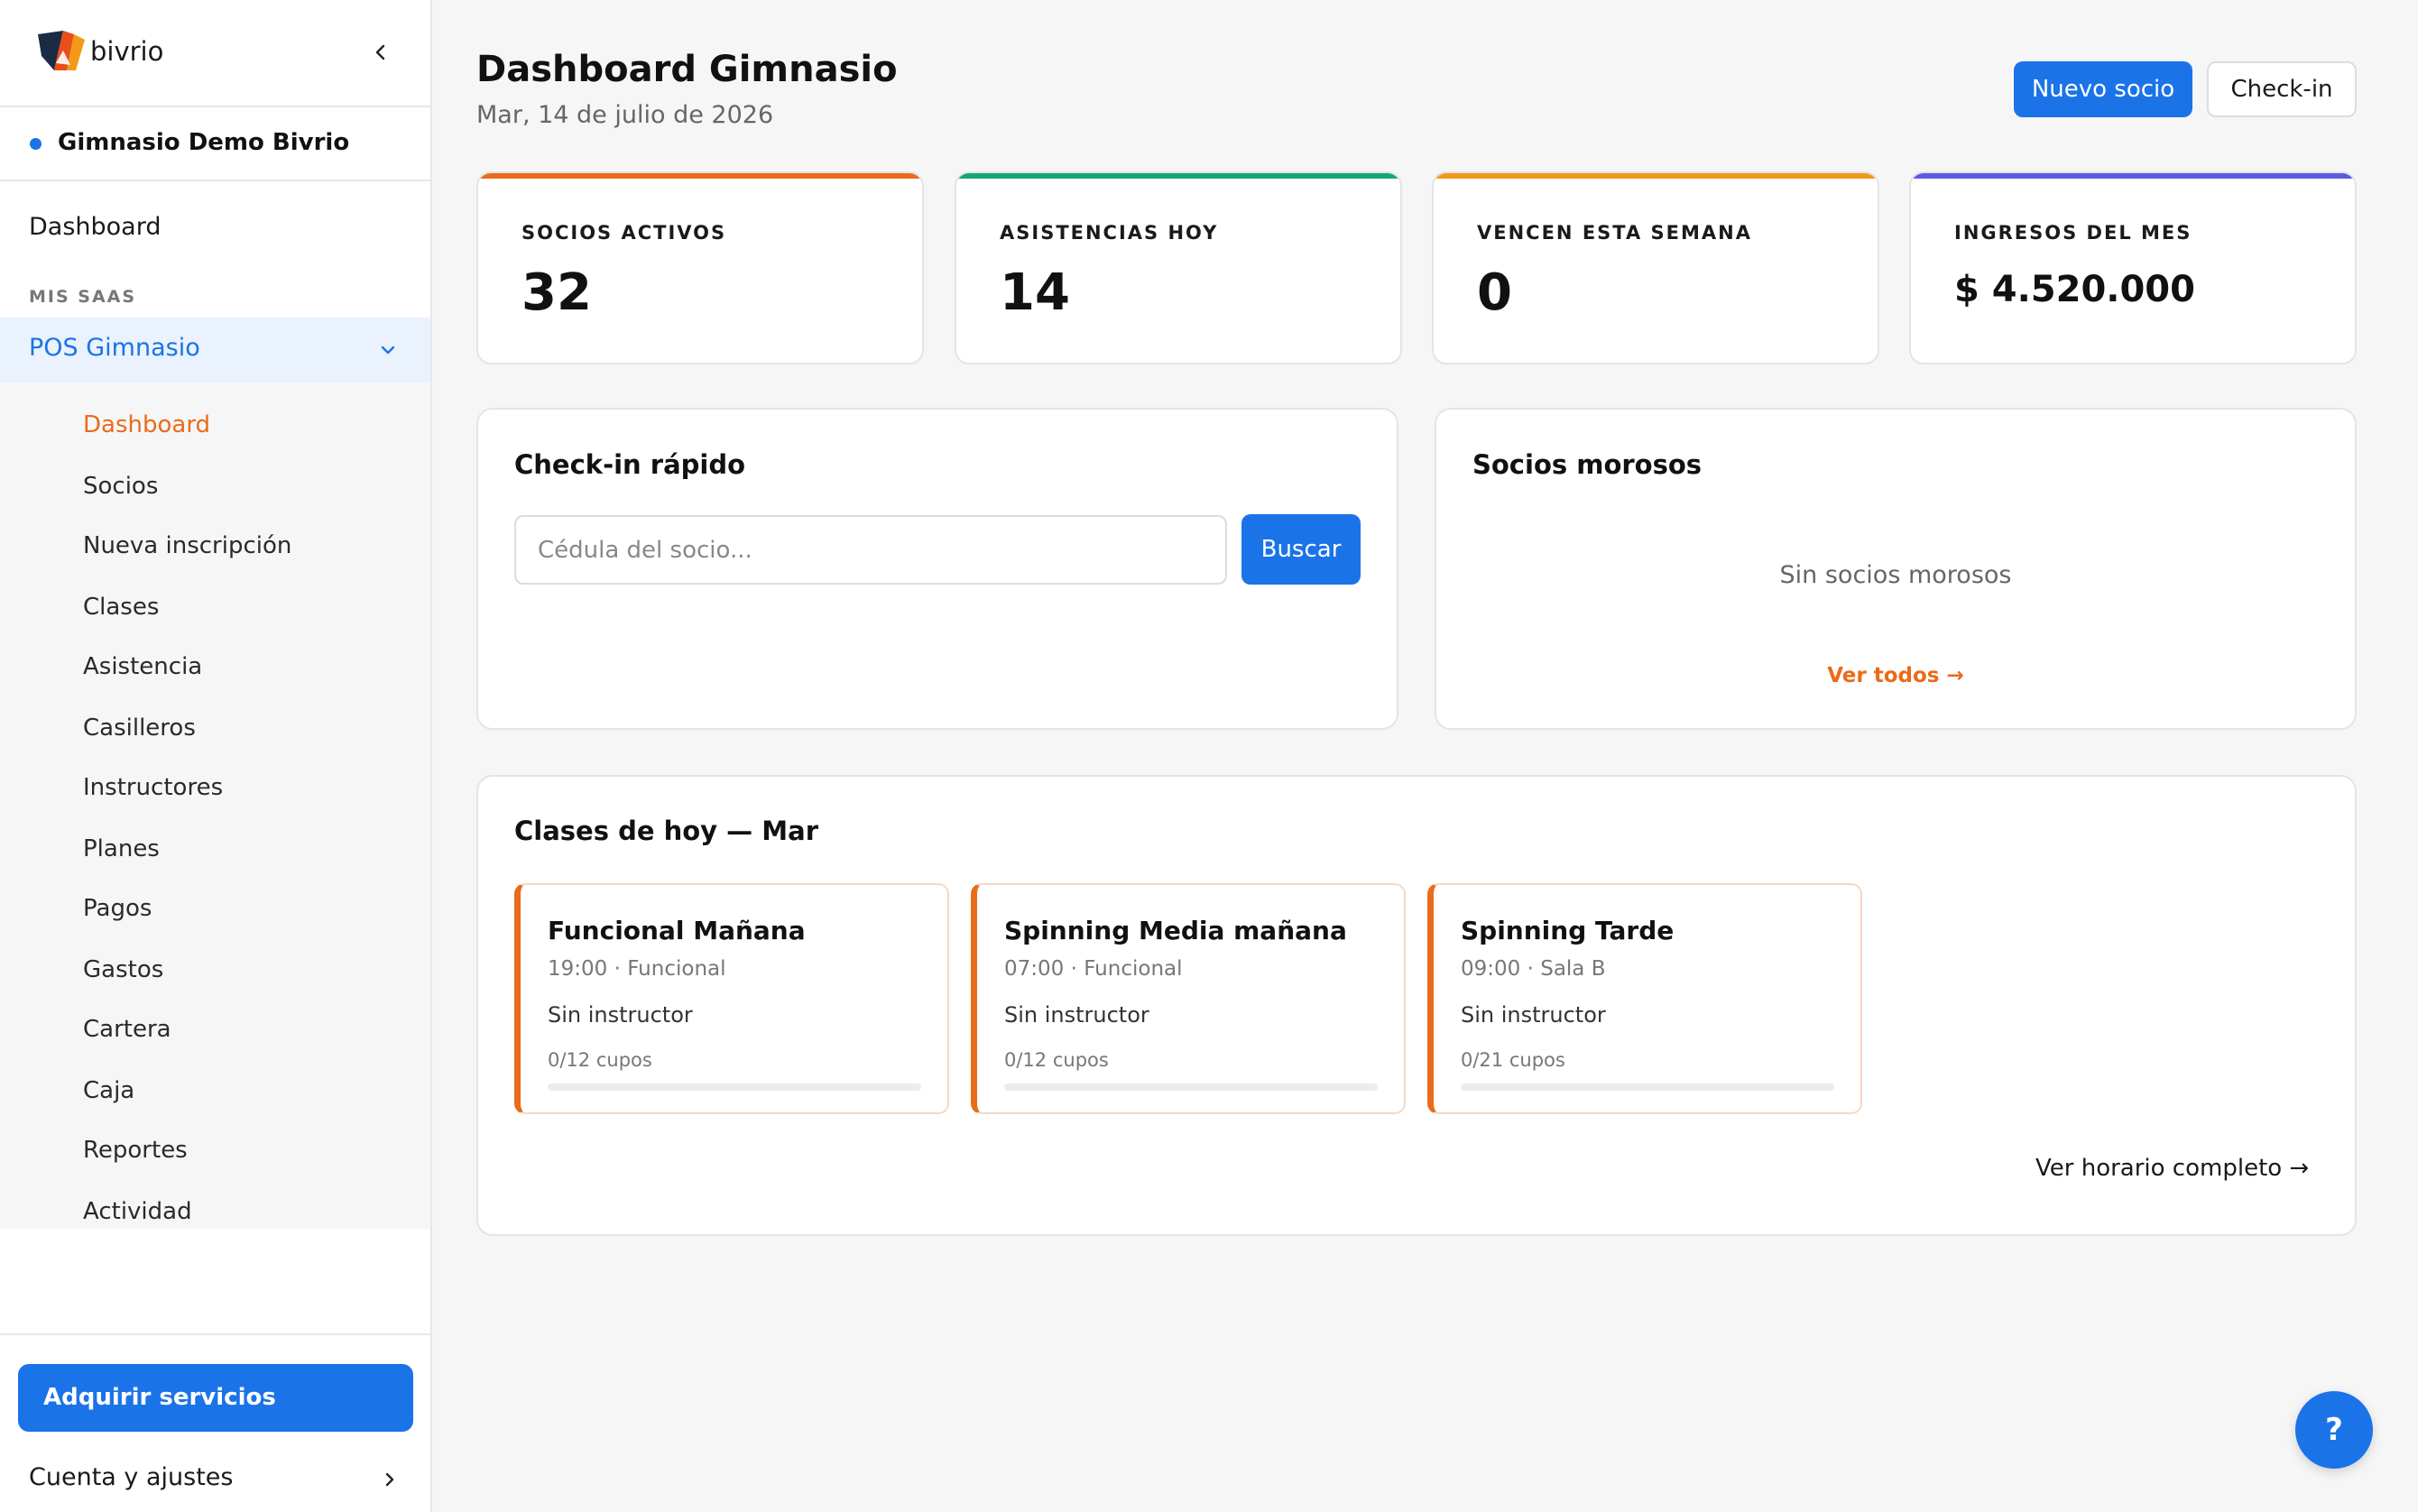 Image resolution: width=2418 pixels, height=1512 pixels. Describe the element at coordinates (146, 424) in the screenshot. I see `subnav-item-dashboard: Dashboard` at that location.